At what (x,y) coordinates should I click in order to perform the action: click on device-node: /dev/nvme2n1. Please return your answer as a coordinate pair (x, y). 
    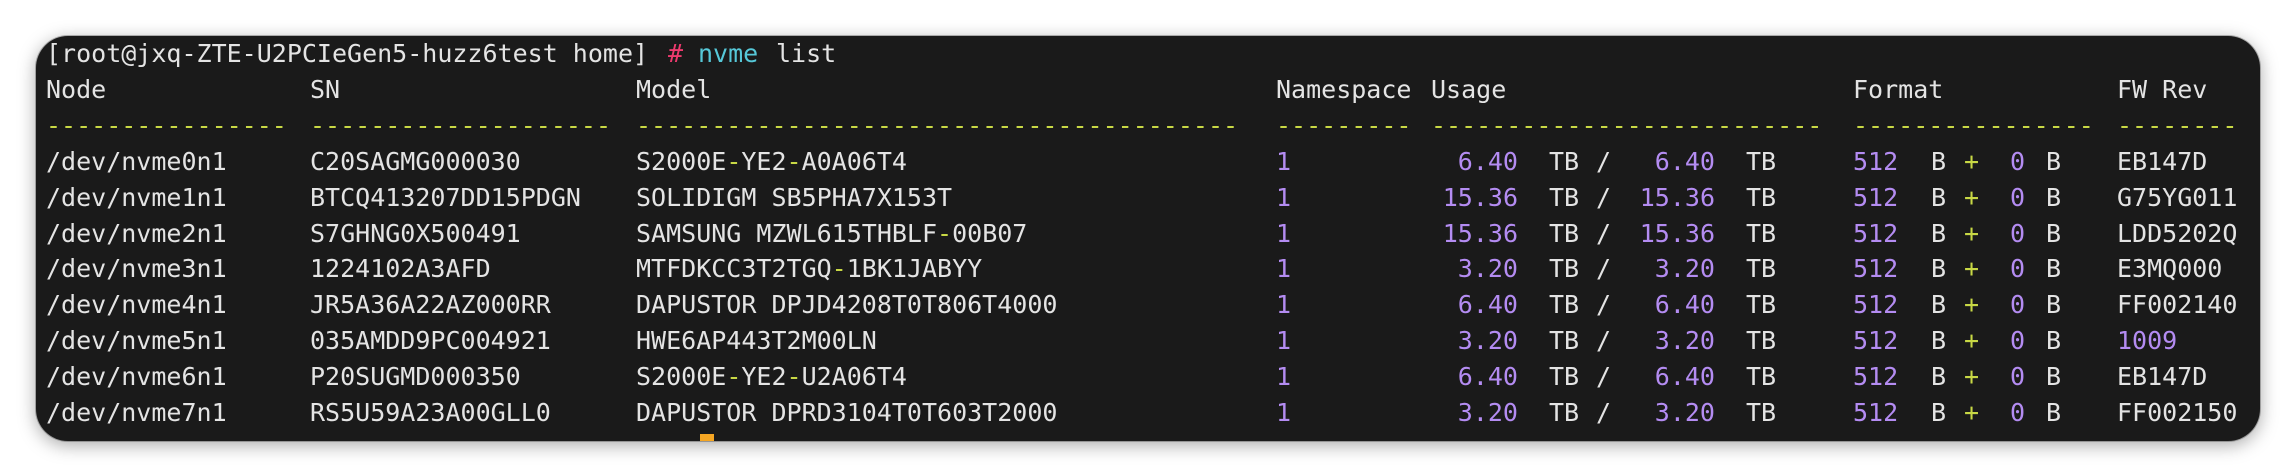
    Looking at the image, I should click on (136, 233).